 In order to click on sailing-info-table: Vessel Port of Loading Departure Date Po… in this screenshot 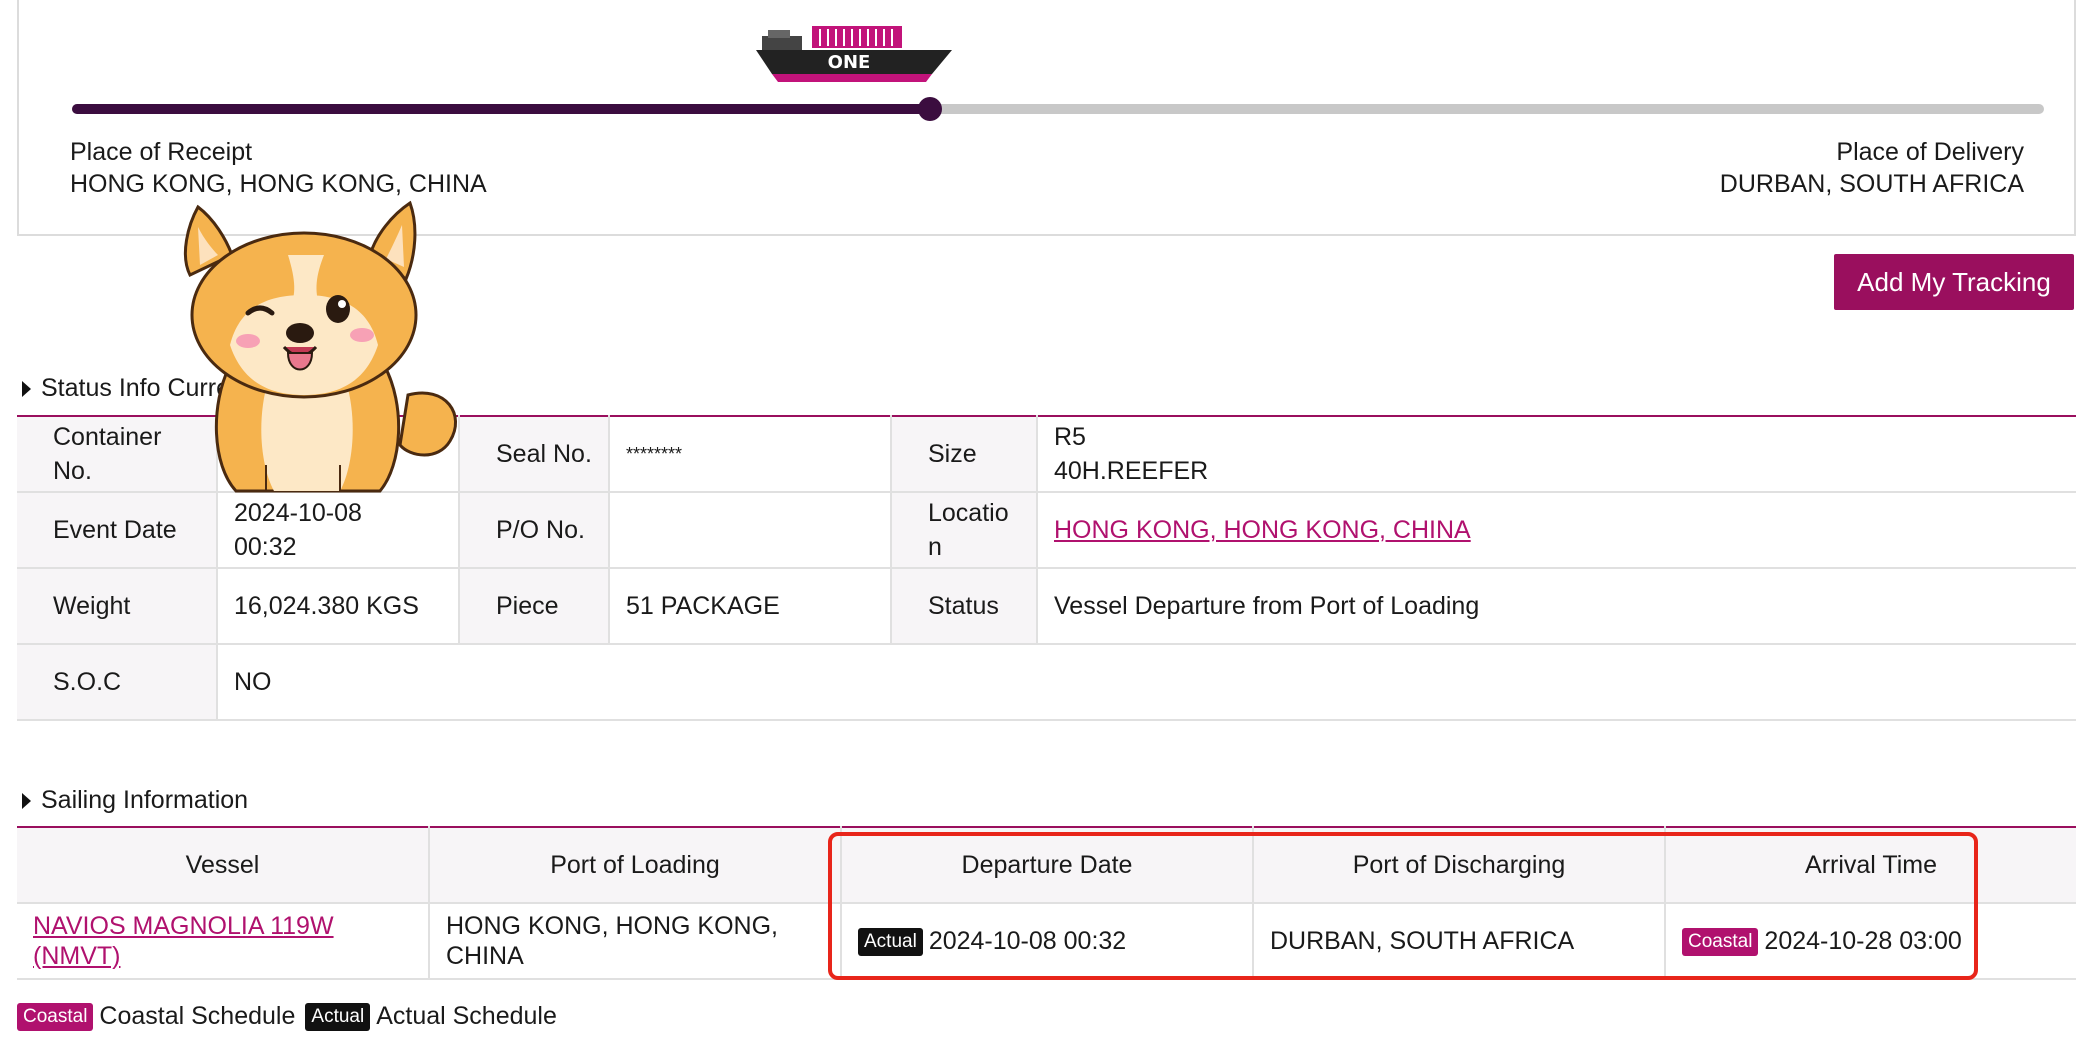, I will do `click(1046, 903)`.